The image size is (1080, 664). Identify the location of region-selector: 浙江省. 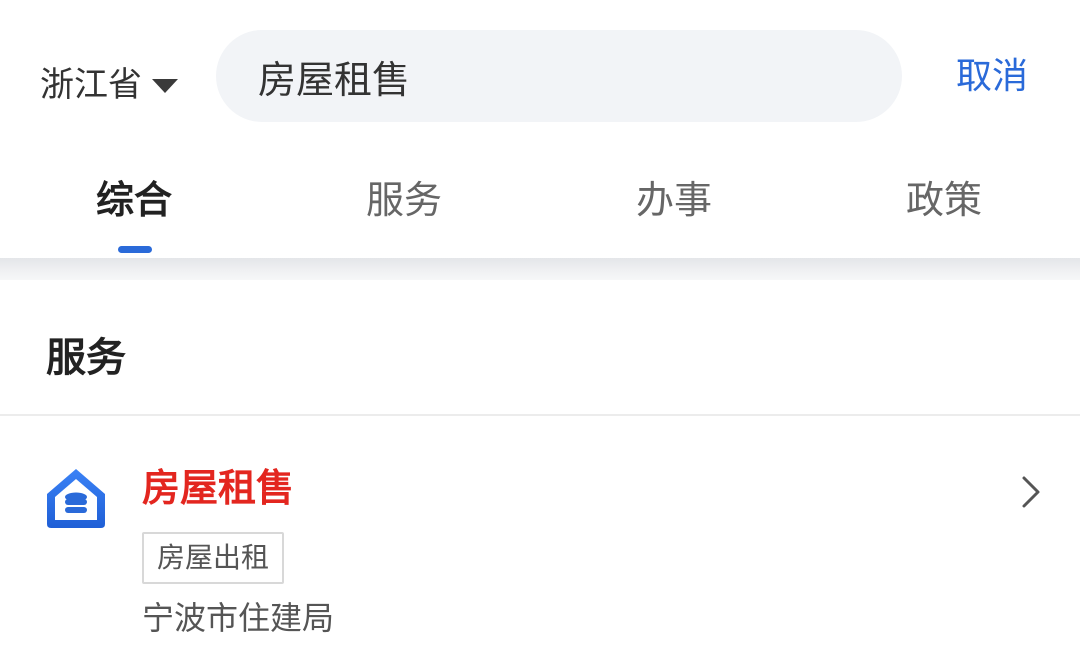
(109, 85).